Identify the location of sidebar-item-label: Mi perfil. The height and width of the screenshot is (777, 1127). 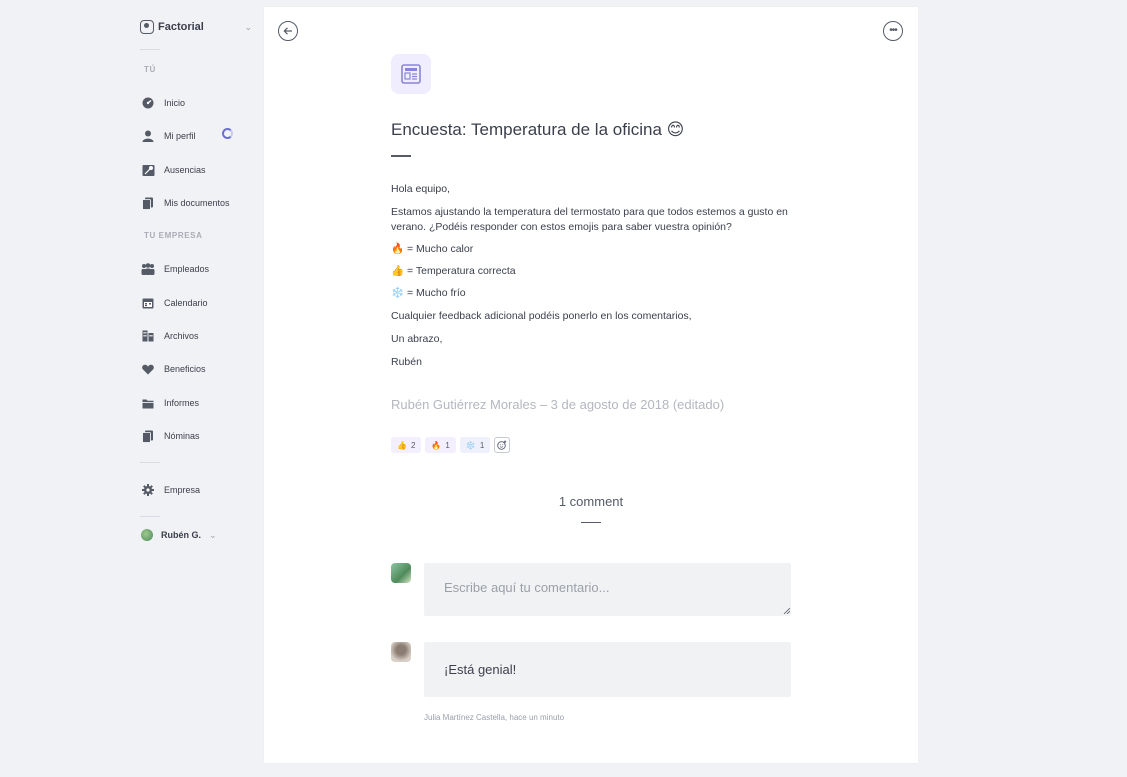
(180, 136).